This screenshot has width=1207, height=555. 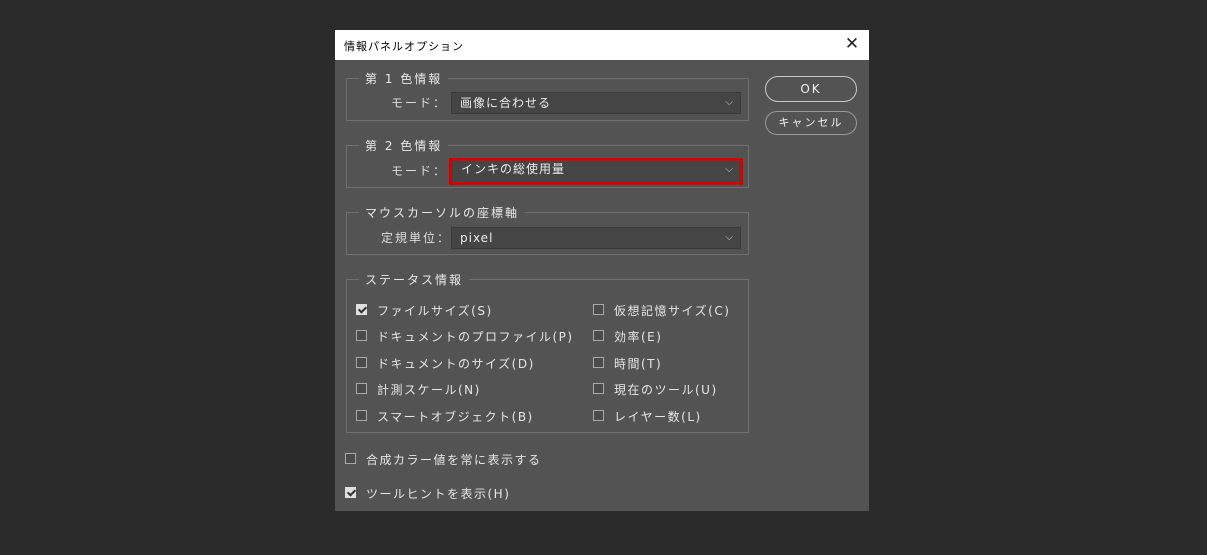 I want to click on status-measurement-scale-label: 計測スケール(N), so click(x=429, y=390).